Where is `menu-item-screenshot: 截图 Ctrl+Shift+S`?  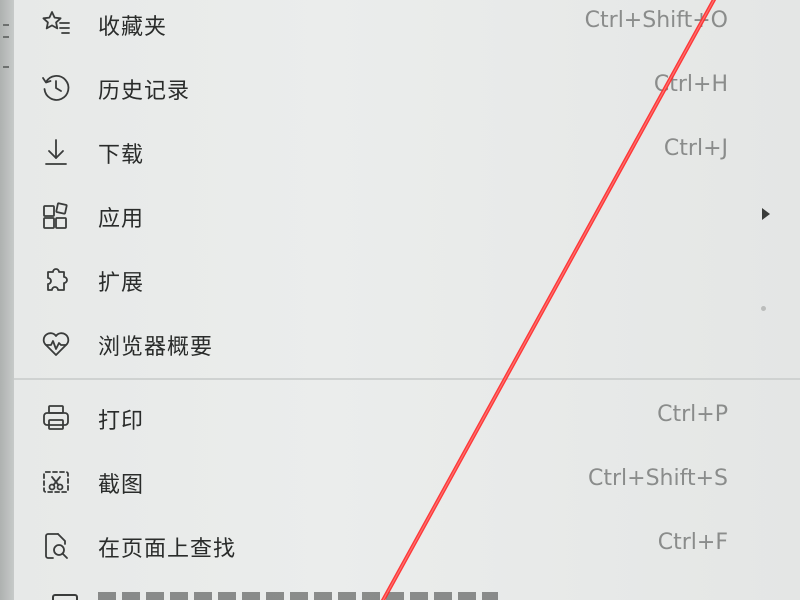 menu-item-screenshot: 截图 Ctrl+Shift+S is located at coordinates (407, 482).